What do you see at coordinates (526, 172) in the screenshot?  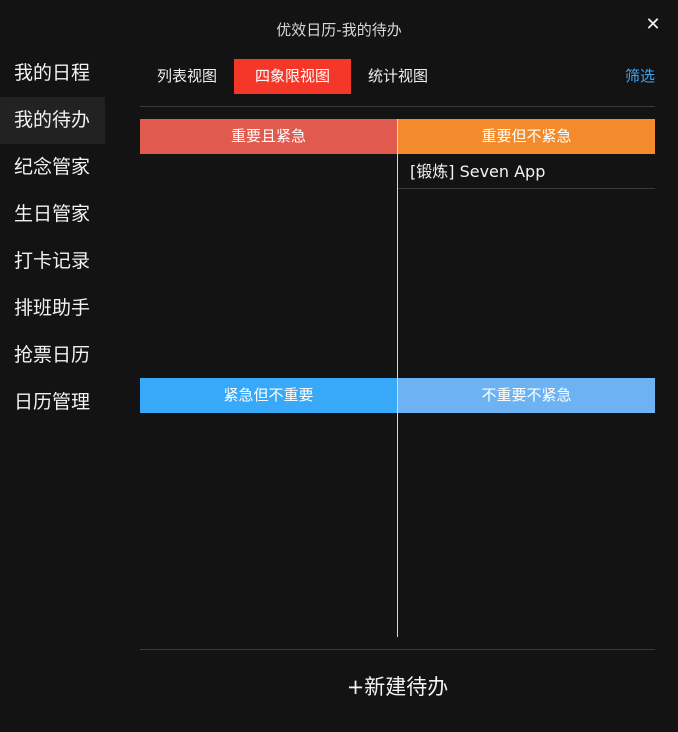 I see `task-item: [锻炼] Seven App` at bounding box center [526, 172].